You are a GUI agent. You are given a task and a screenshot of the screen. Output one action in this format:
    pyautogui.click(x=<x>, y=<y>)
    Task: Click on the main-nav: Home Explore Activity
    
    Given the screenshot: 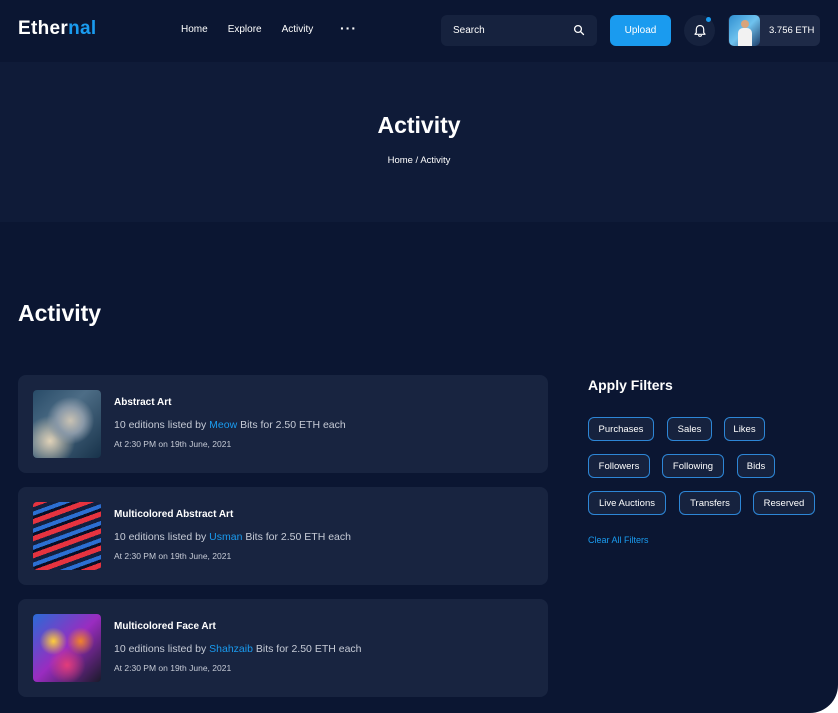 What is the action you would take?
    pyautogui.click(x=257, y=29)
    